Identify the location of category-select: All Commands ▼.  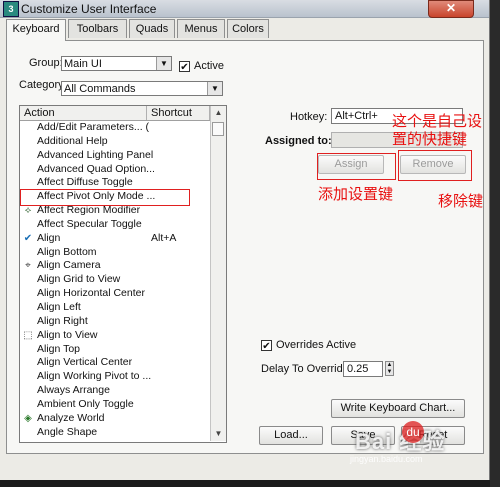
(142, 88).